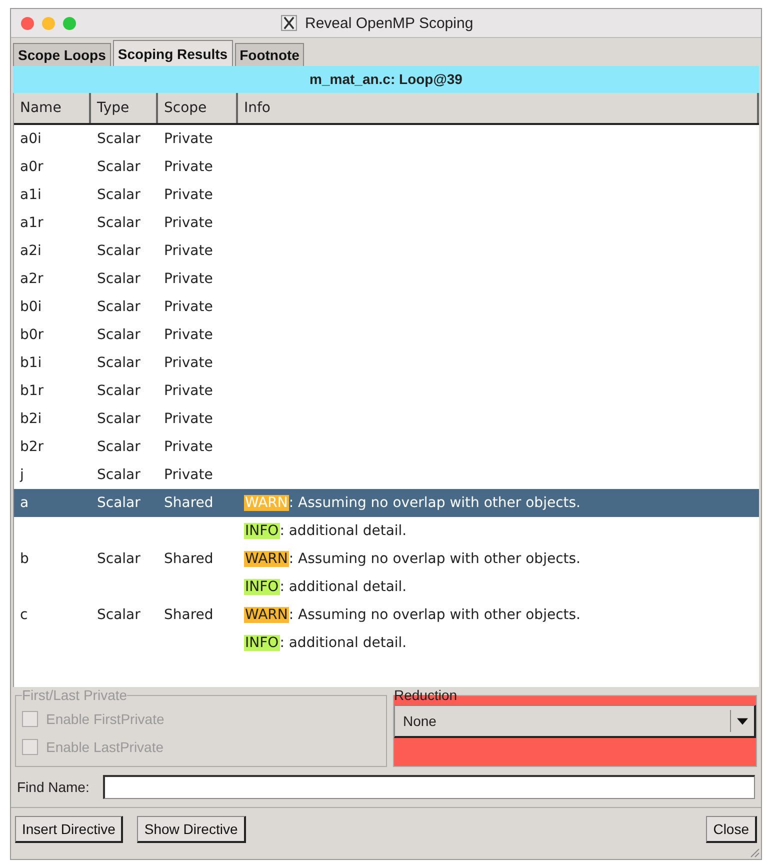 The height and width of the screenshot is (863, 765). I want to click on column-header: Info, so click(498, 108).